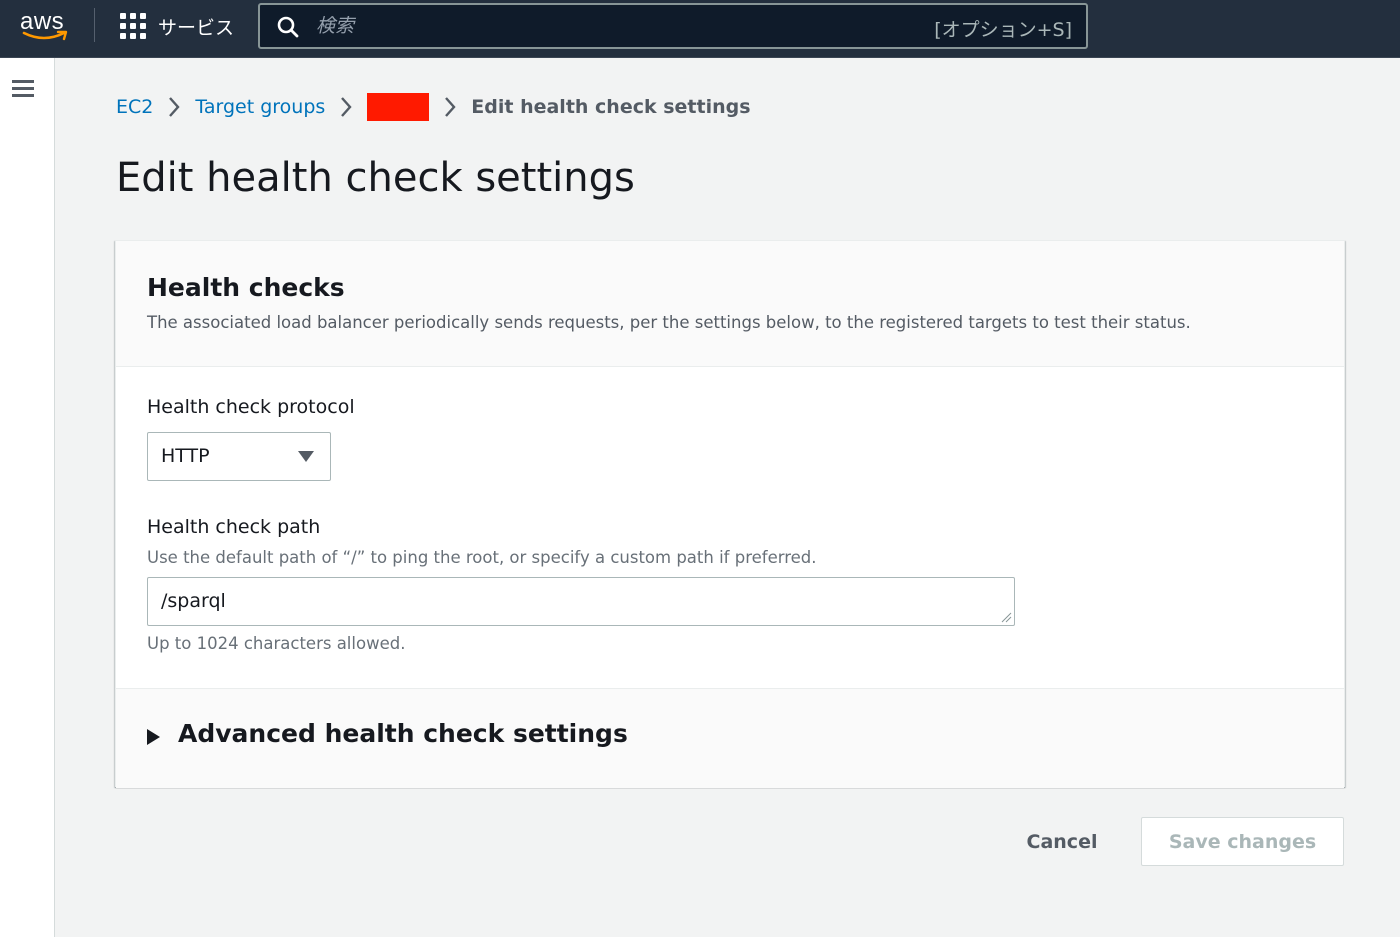  What do you see at coordinates (185, 456) in the screenshot?
I see `protocol-select-value: HTTP` at bounding box center [185, 456].